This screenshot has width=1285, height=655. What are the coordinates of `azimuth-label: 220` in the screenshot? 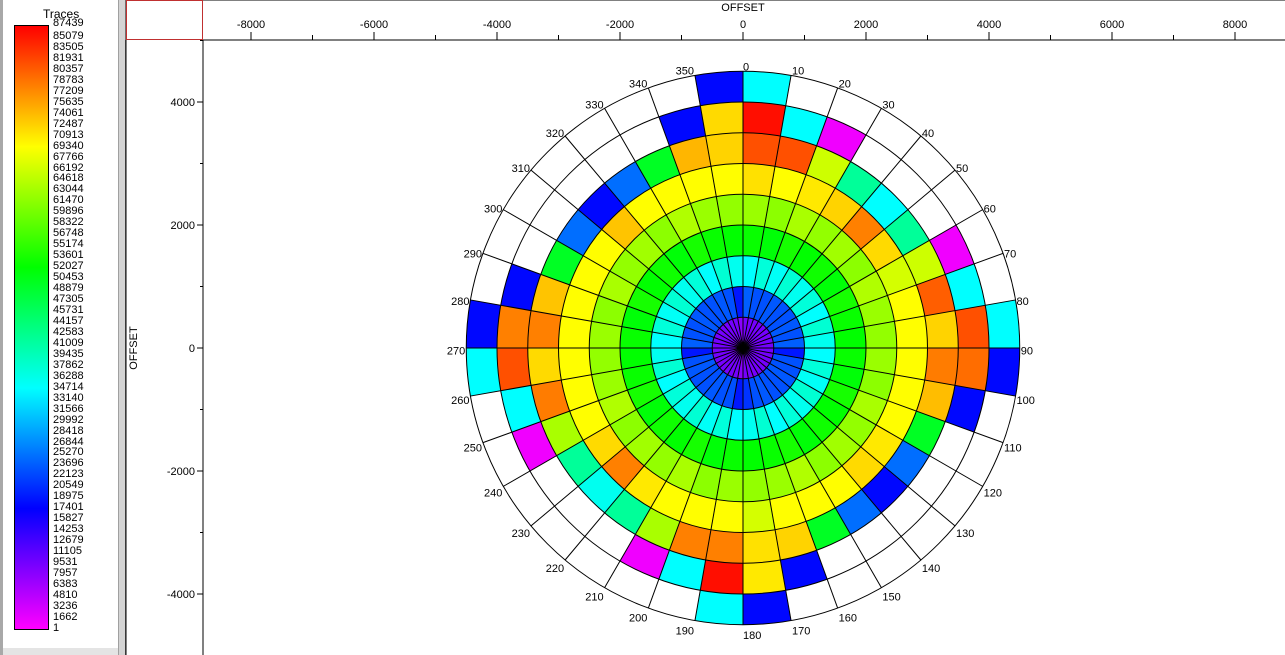 It's located at (555, 569).